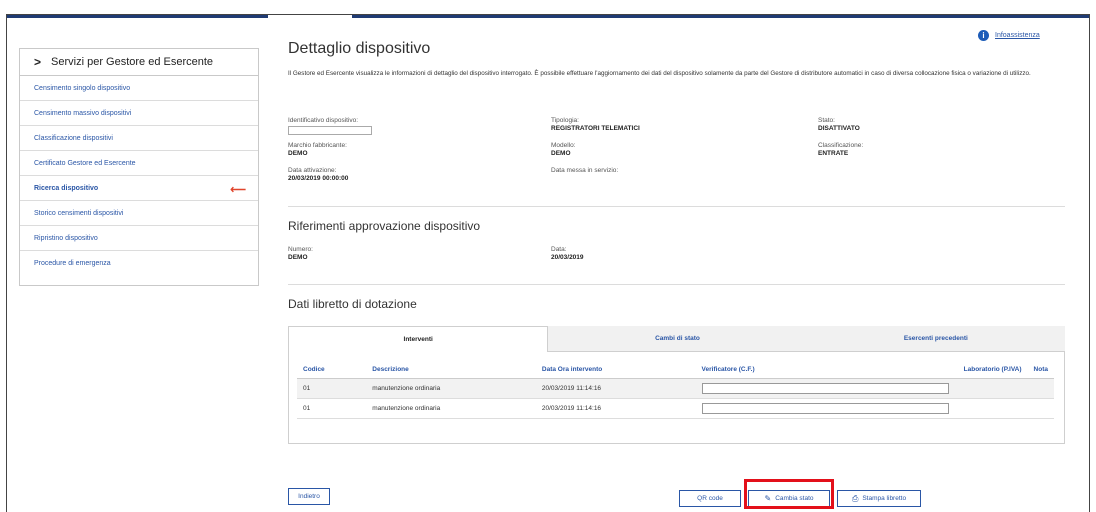 This screenshot has width=1096, height=512. What do you see at coordinates (595, 124) in the screenshot?
I see `field-tipologia: Tipologia: REGISTRATORI TELEMATICI` at bounding box center [595, 124].